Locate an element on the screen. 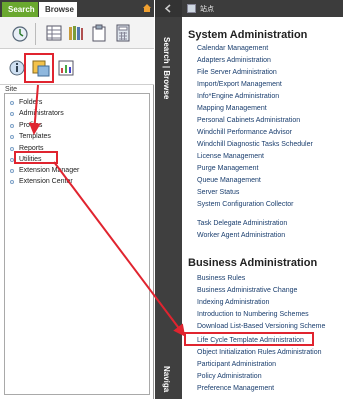  link-purge-management: Purge Management is located at coordinates (227, 168).